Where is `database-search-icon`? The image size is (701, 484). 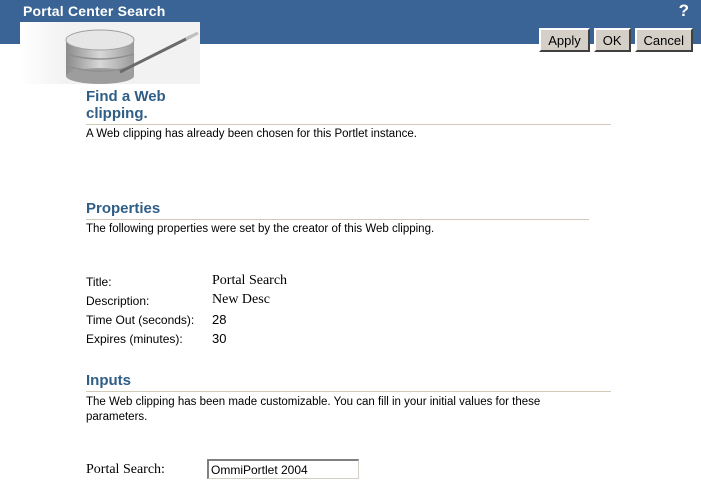
database-search-icon is located at coordinates (110, 53).